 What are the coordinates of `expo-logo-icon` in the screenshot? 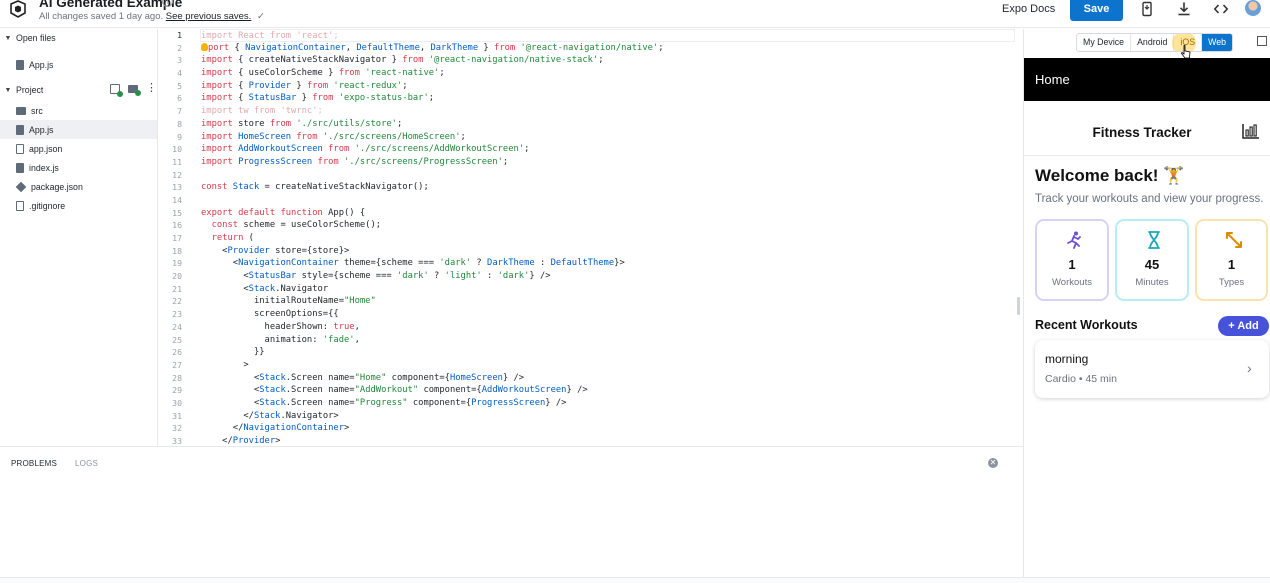 It's located at (18, 10).